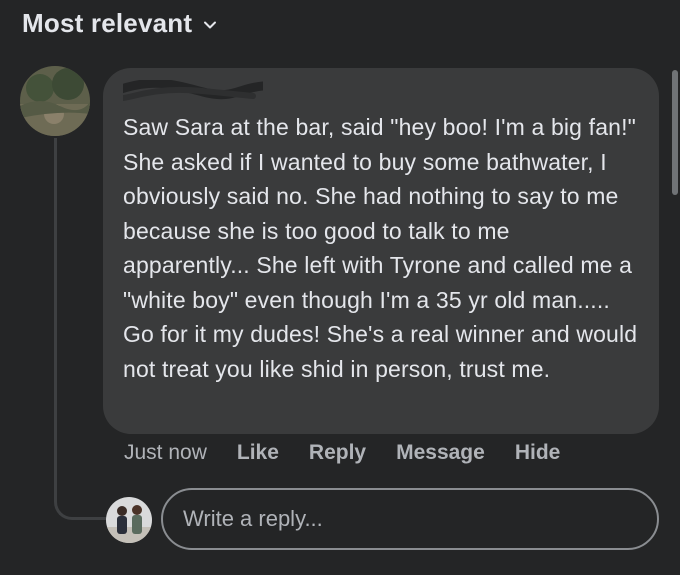 This screenshot has height=575, width=680. I want to click on reply-input, so click(410, 519).